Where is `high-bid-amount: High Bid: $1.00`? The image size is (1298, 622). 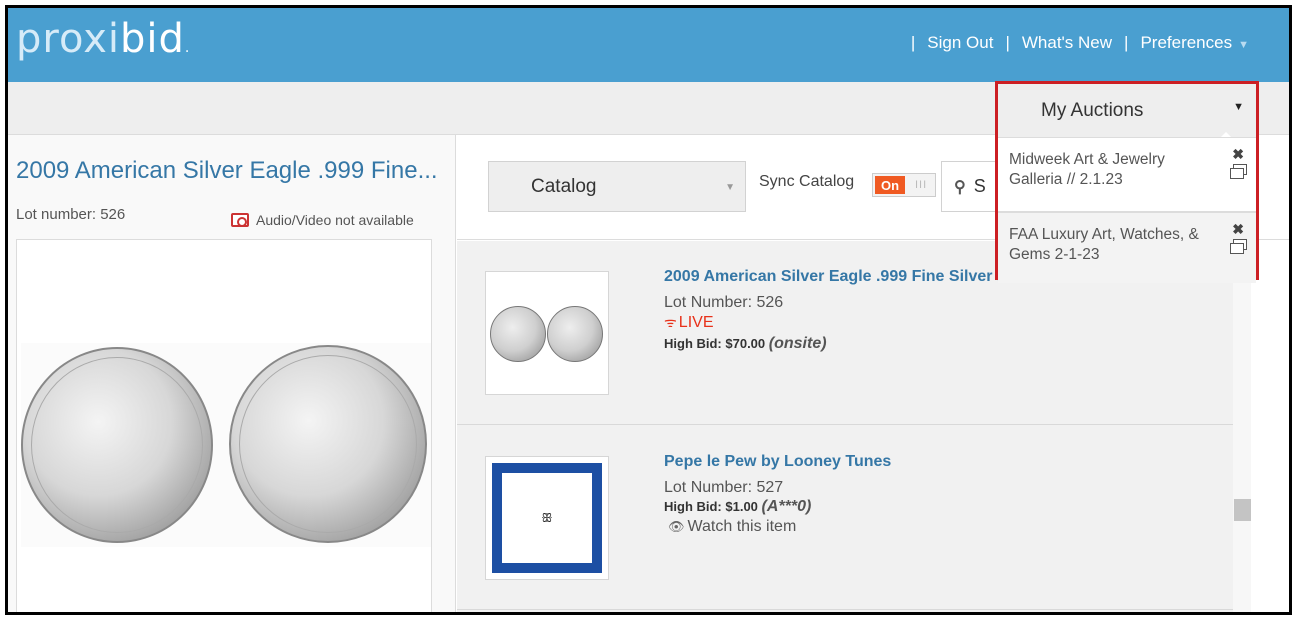 high-bid-amount: High Bid: $1.00 is located at coordinates (711, 506).